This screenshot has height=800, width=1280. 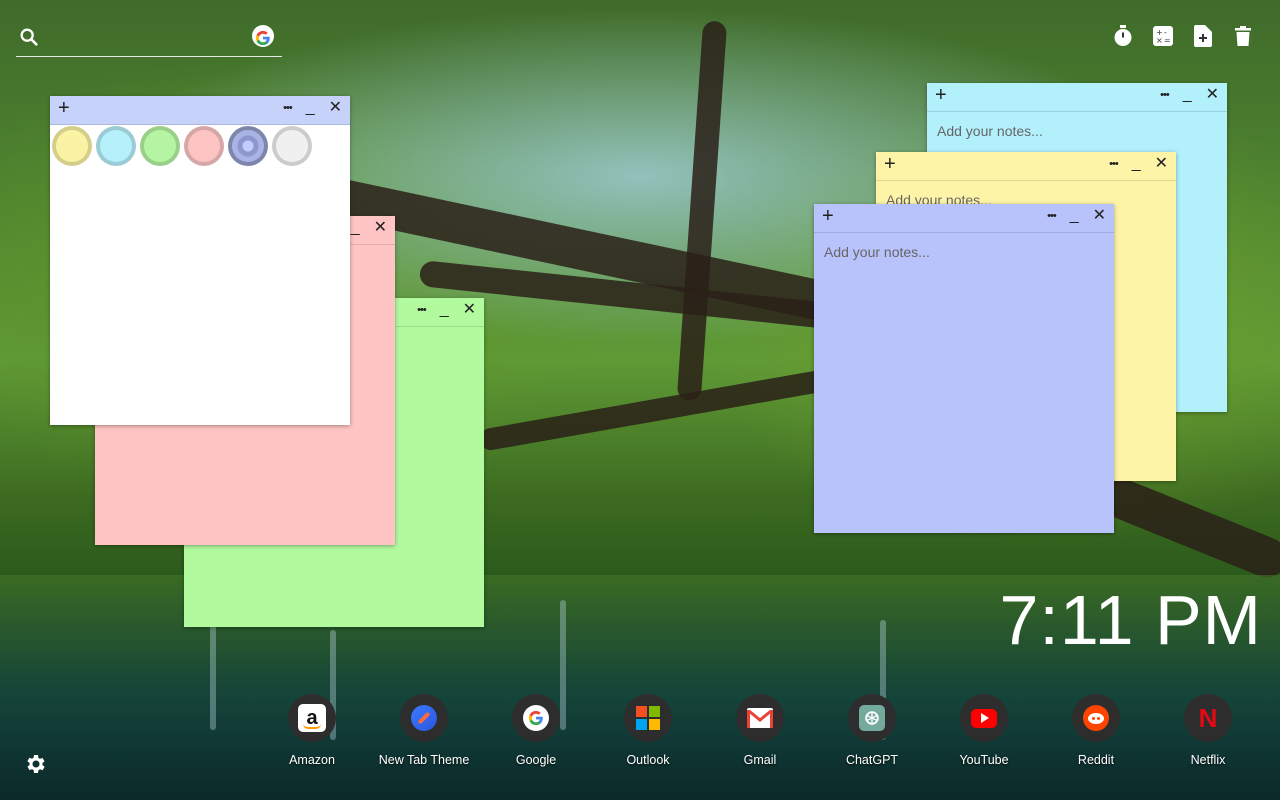 I want to click on shortcut-google: Google, so click(x=536, y=730).